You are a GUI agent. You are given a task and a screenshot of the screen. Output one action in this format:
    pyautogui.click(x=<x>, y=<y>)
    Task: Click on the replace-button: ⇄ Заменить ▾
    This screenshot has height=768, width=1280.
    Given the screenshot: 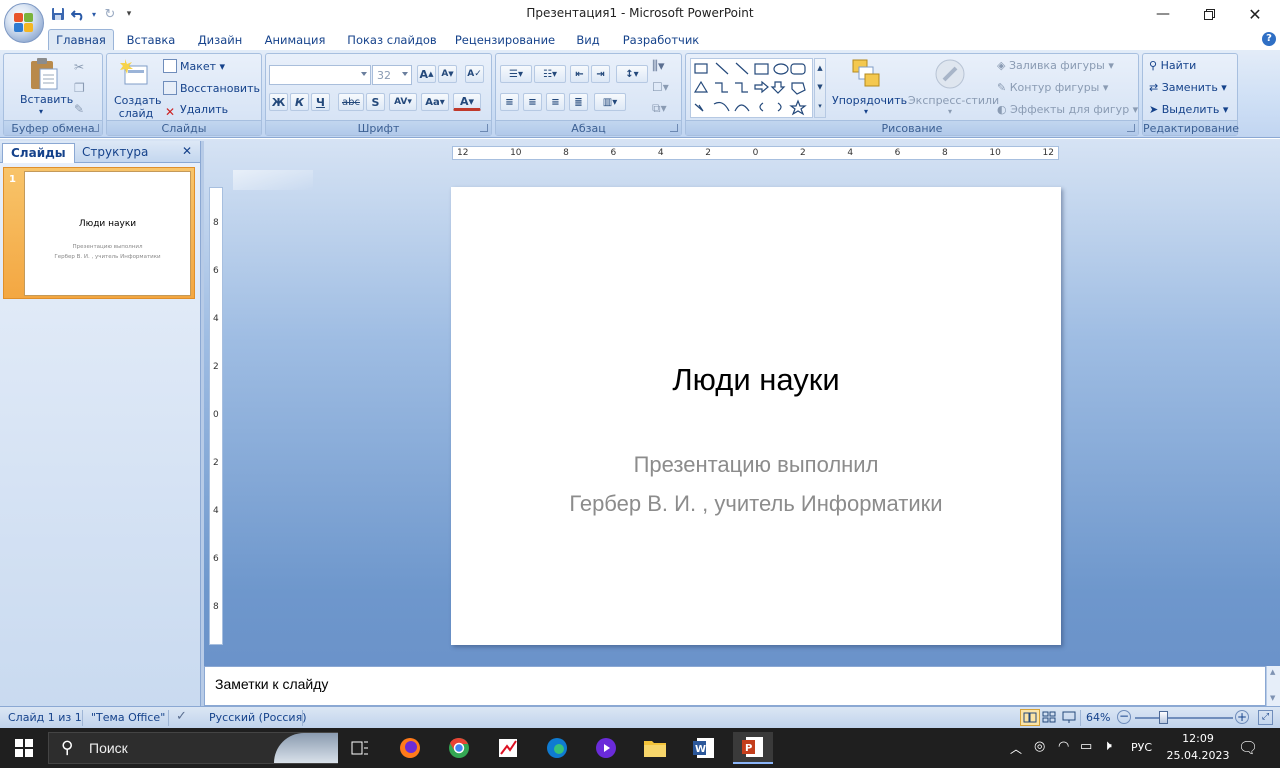 What is the action you would take?
    pyautogui.click(x=1188, y=87)
    